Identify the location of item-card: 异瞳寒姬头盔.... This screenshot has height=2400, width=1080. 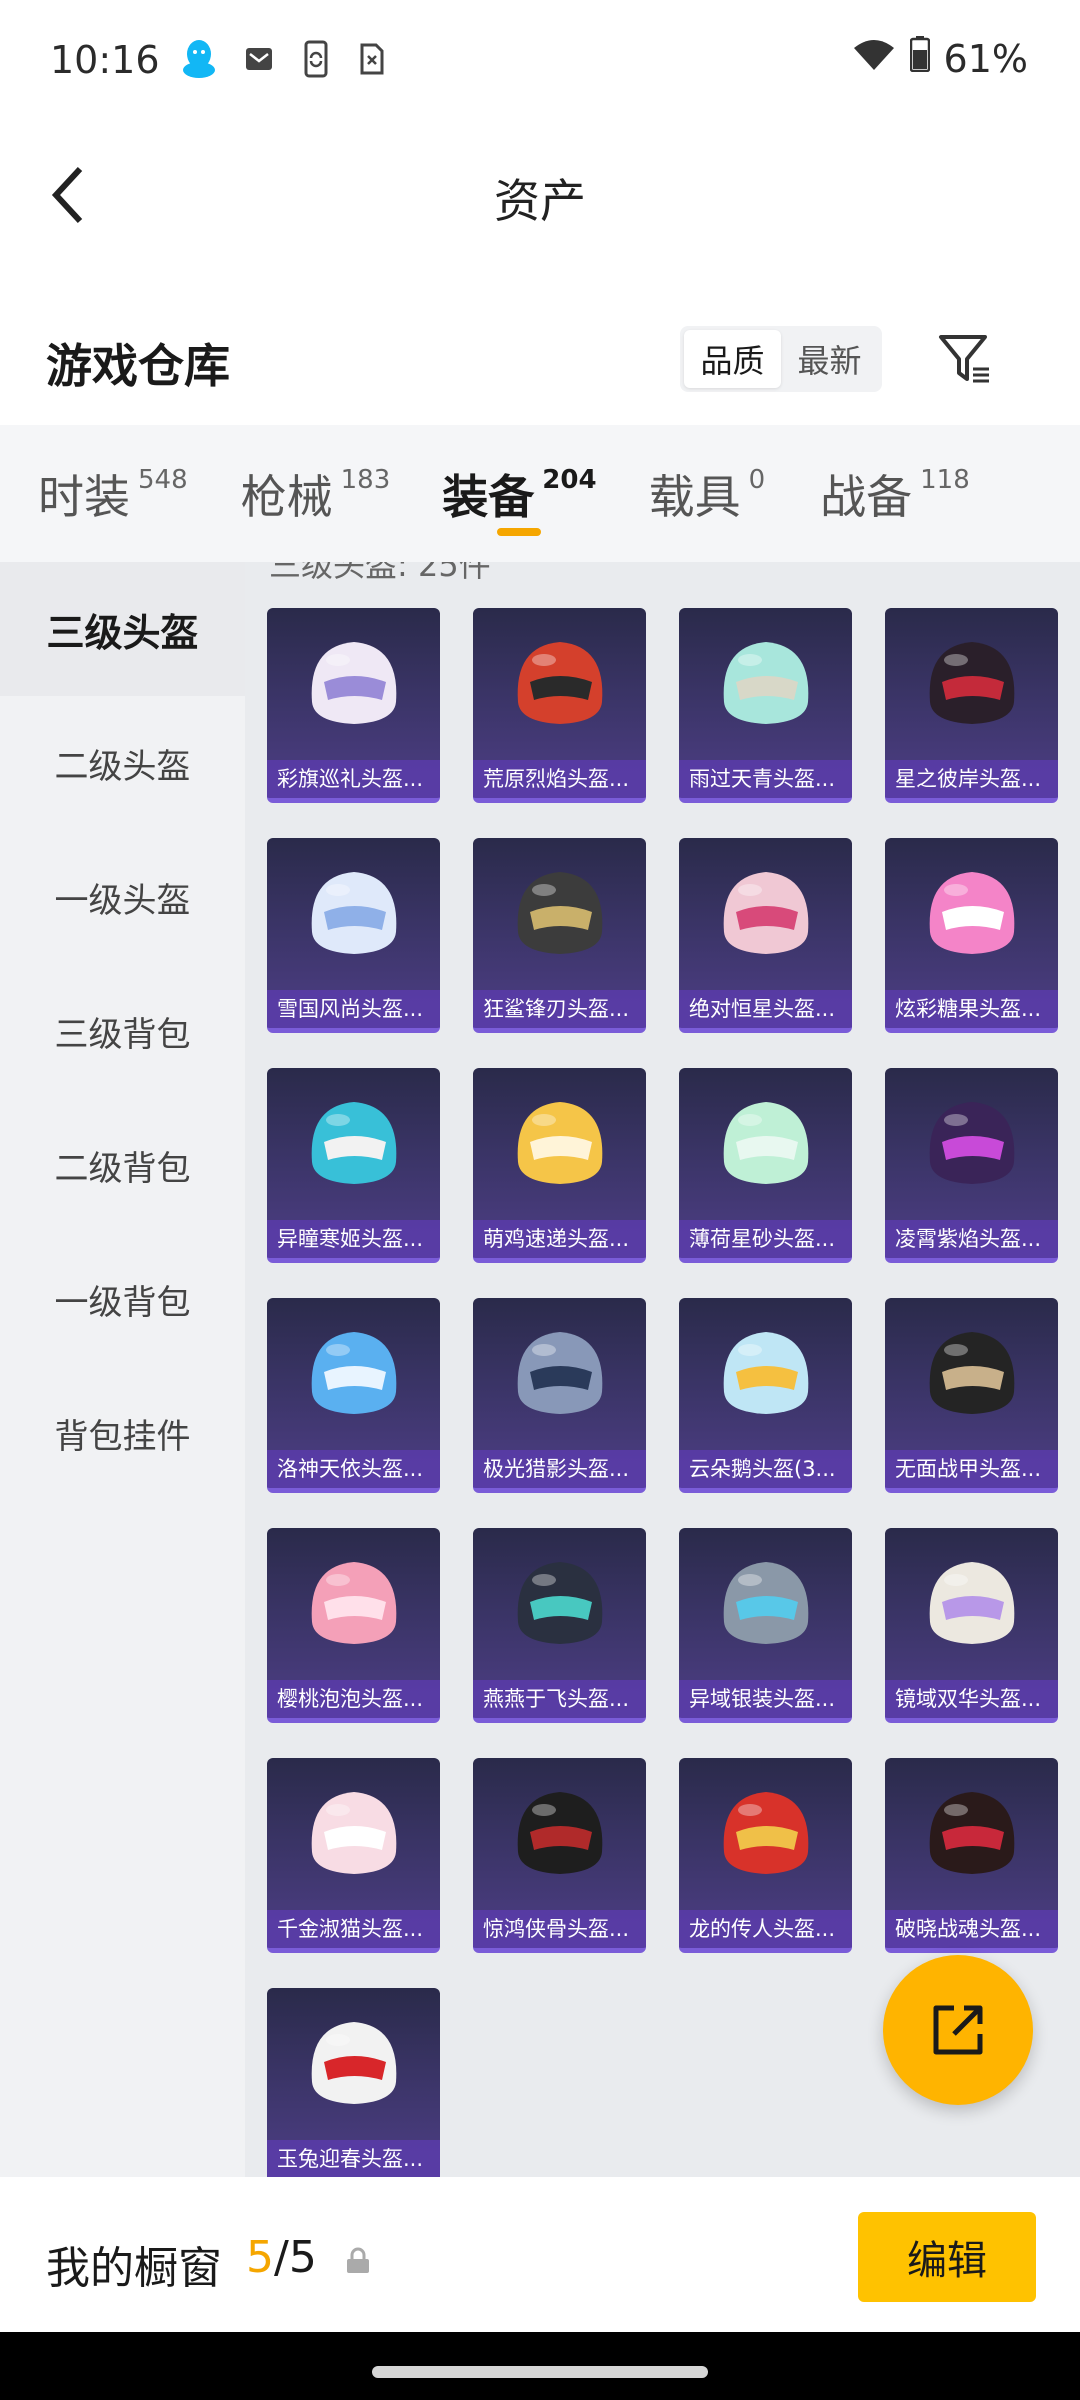
(353, 1165).